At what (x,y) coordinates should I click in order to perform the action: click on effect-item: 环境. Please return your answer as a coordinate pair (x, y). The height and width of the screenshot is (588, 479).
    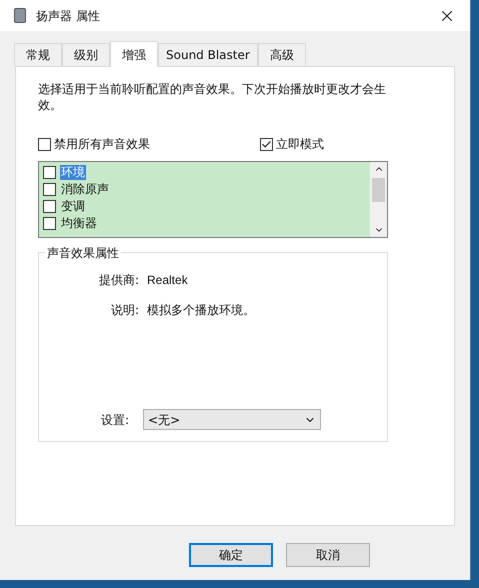
    Looking at the image, I should click on (73, 172).